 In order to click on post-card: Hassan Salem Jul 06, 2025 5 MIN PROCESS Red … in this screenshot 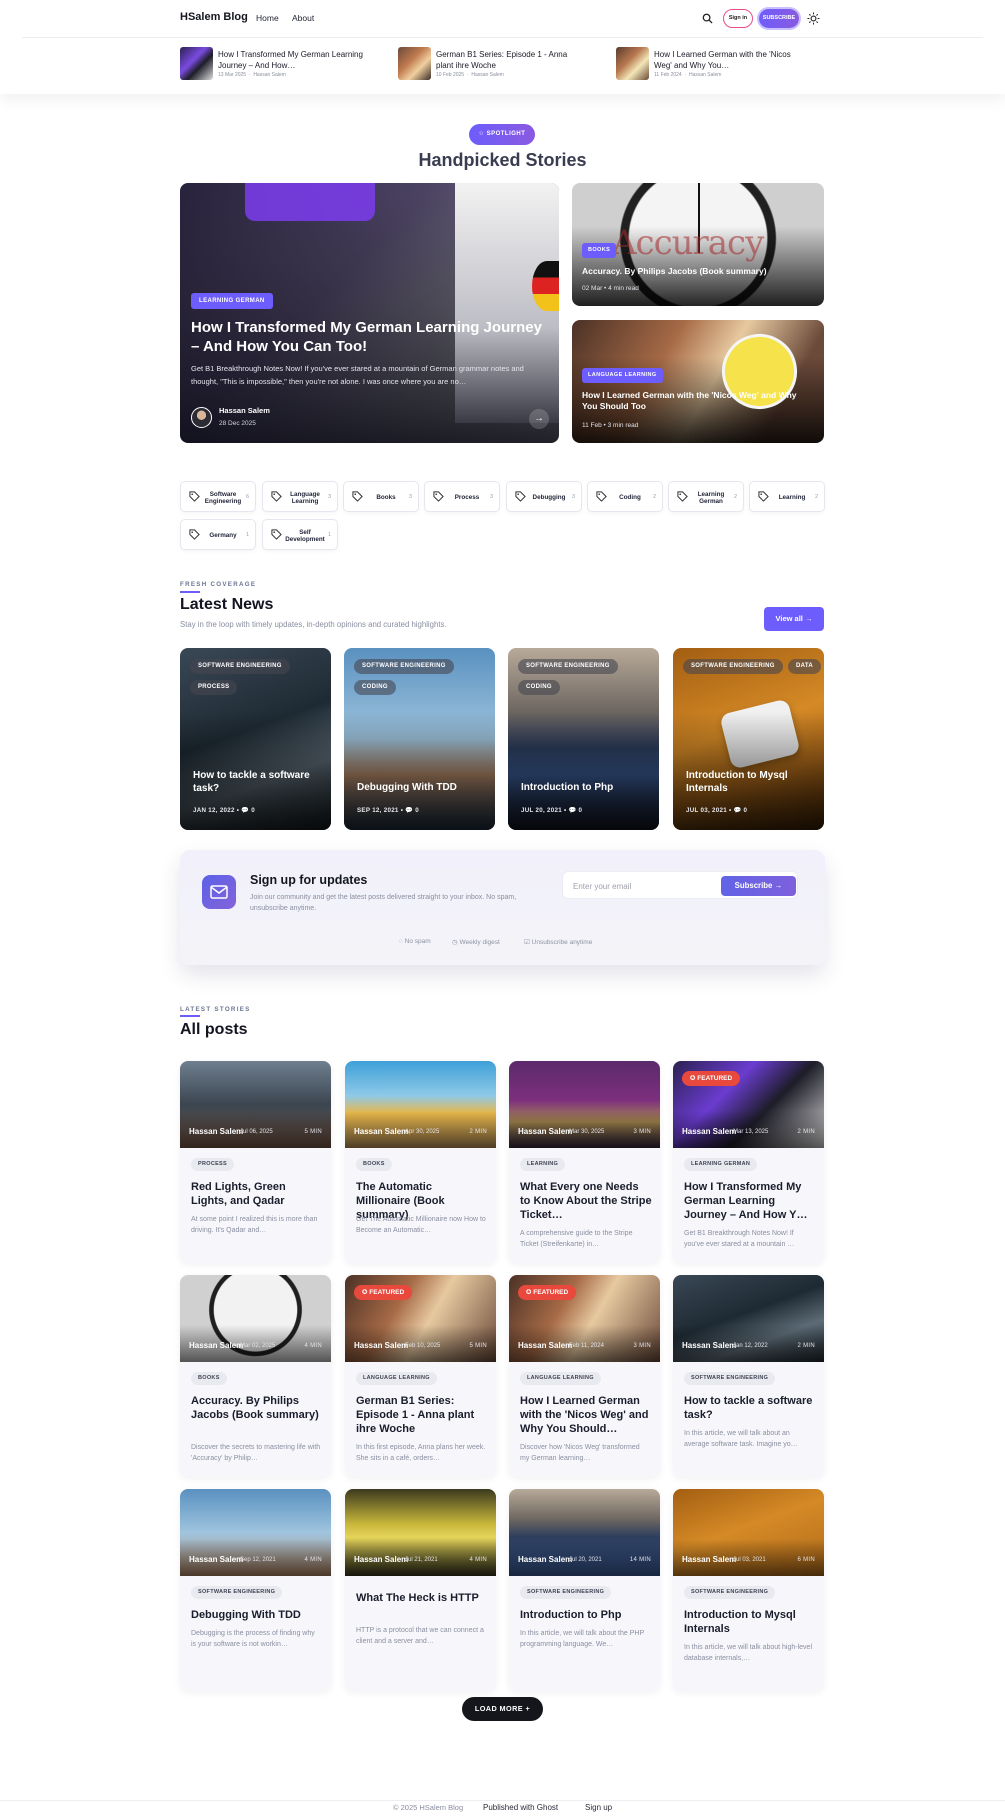, I will do `click(255, 1162)`.